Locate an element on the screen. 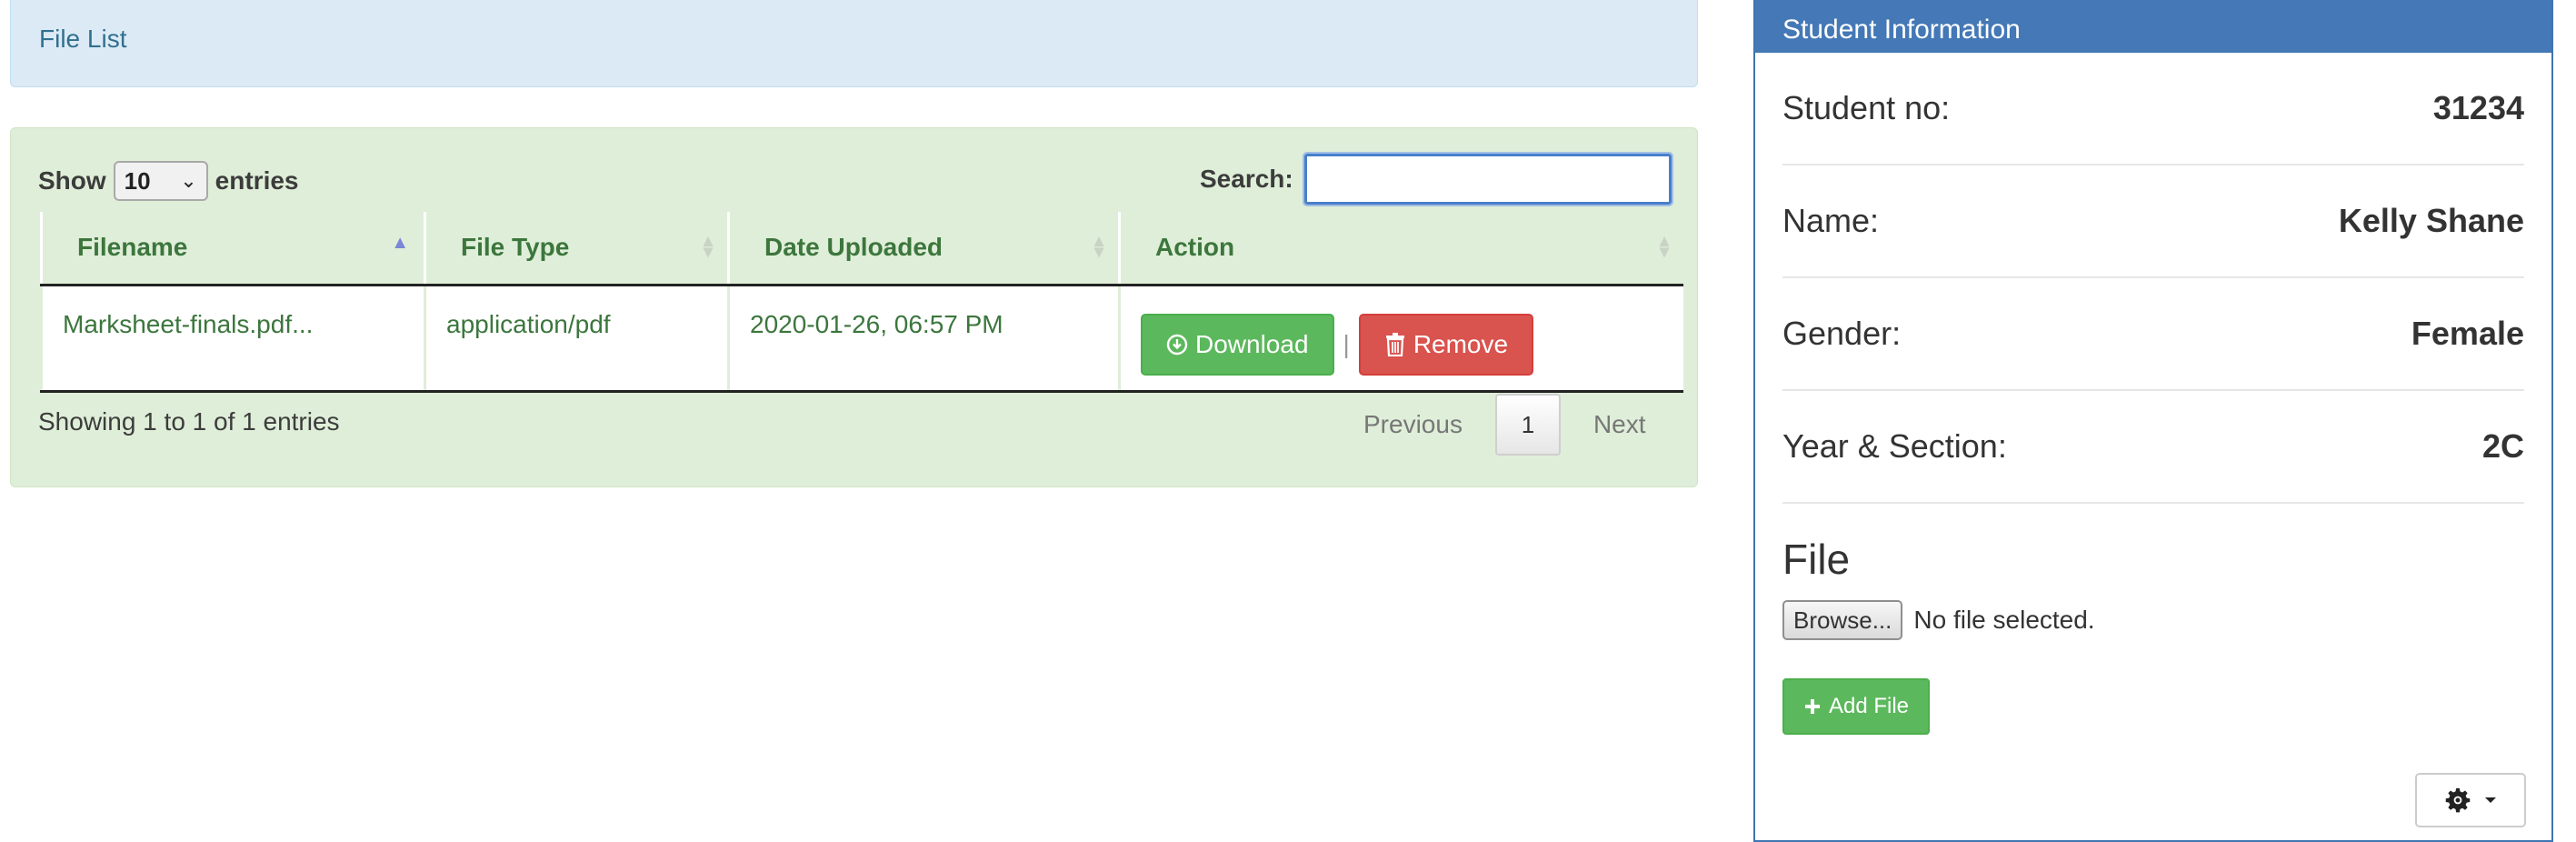 This screenshot has width=2576, height=842. file-input: Browse... No file selected. is located at coordinates (2153, 620).